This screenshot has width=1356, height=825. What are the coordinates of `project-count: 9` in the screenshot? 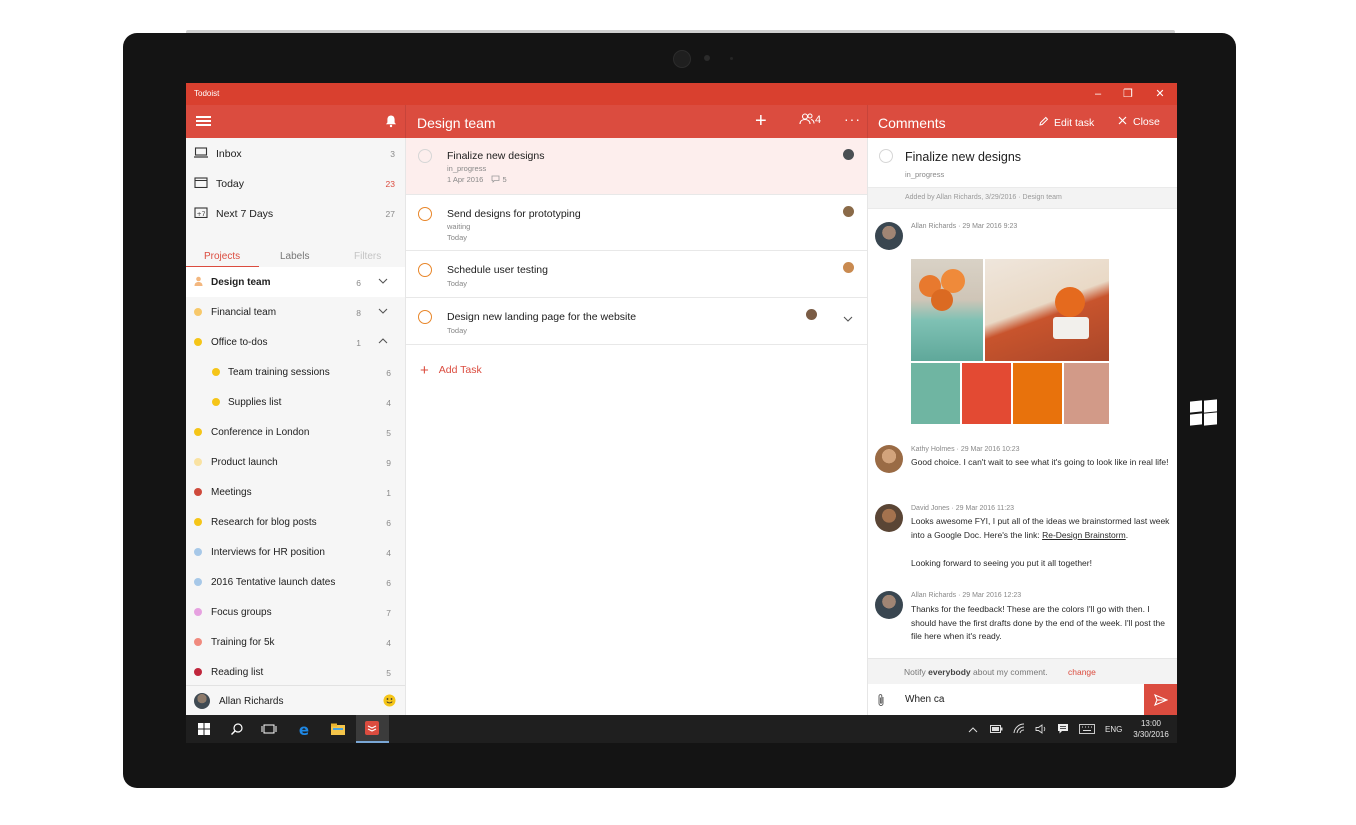 It's located at (388, 463).